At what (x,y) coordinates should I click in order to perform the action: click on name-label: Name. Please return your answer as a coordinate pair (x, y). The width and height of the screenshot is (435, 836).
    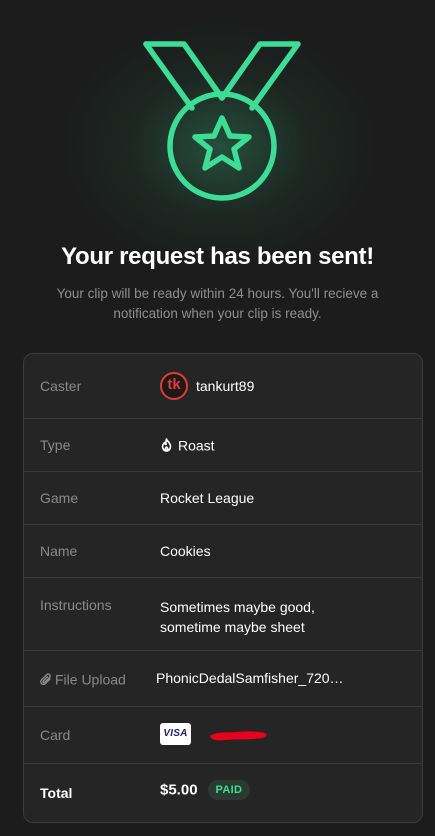
    Looking at the image, I should click on (59, 551).